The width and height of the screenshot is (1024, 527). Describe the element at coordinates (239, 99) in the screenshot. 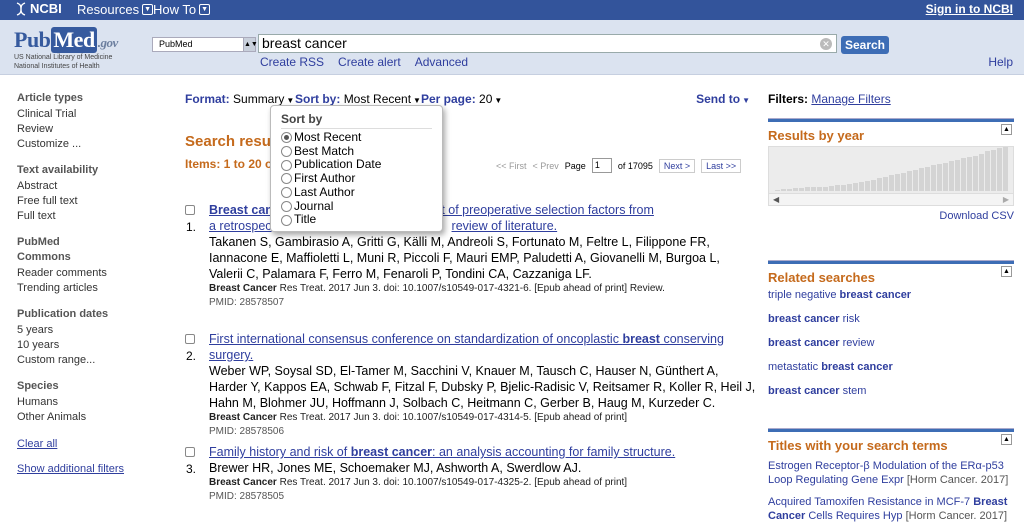

I see `format-selector: Format: Summary ▼` at that location.